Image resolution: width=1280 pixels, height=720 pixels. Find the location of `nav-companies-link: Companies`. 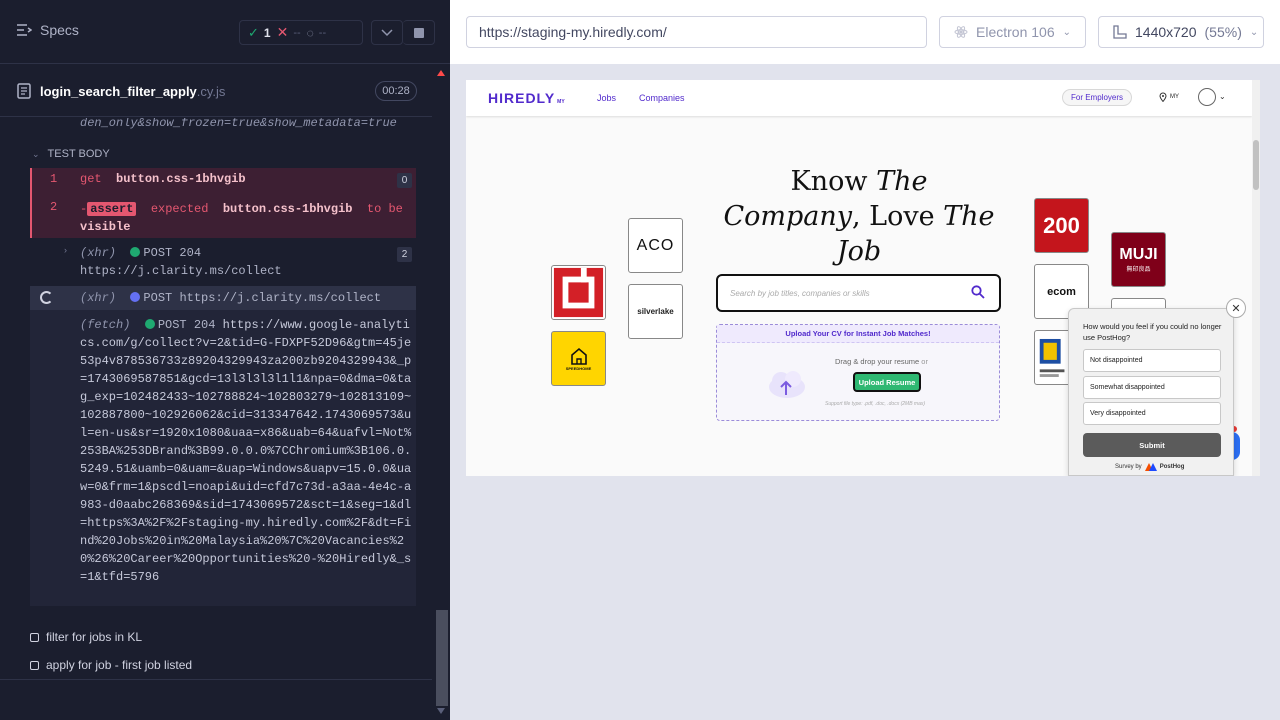

nav-companies-link: Companies is located at coordinates (662, 98).